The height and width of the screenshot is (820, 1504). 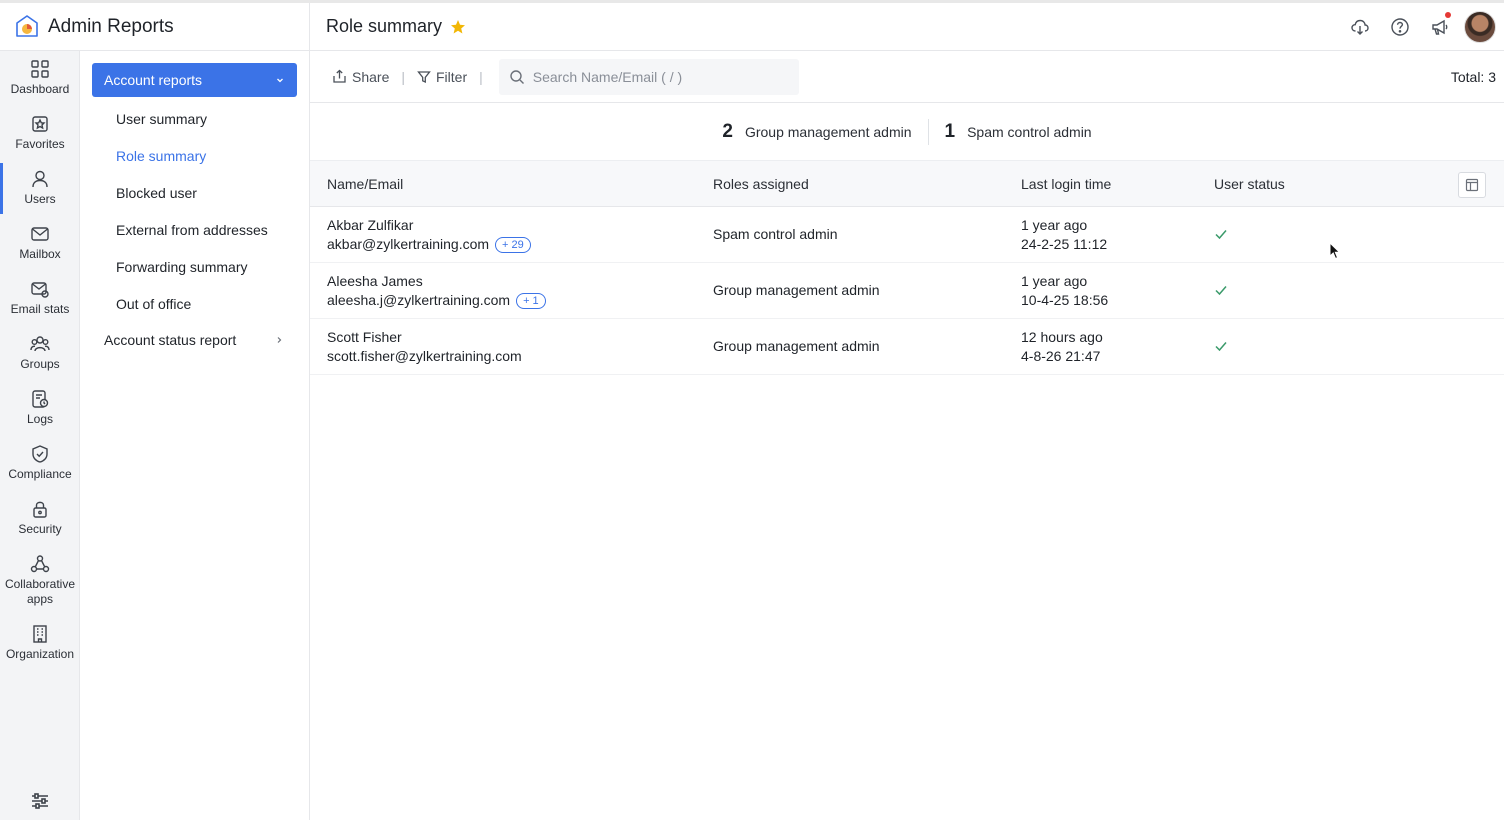 I want to click on app-brand: Admin Reports, so click(x=155, y=27).